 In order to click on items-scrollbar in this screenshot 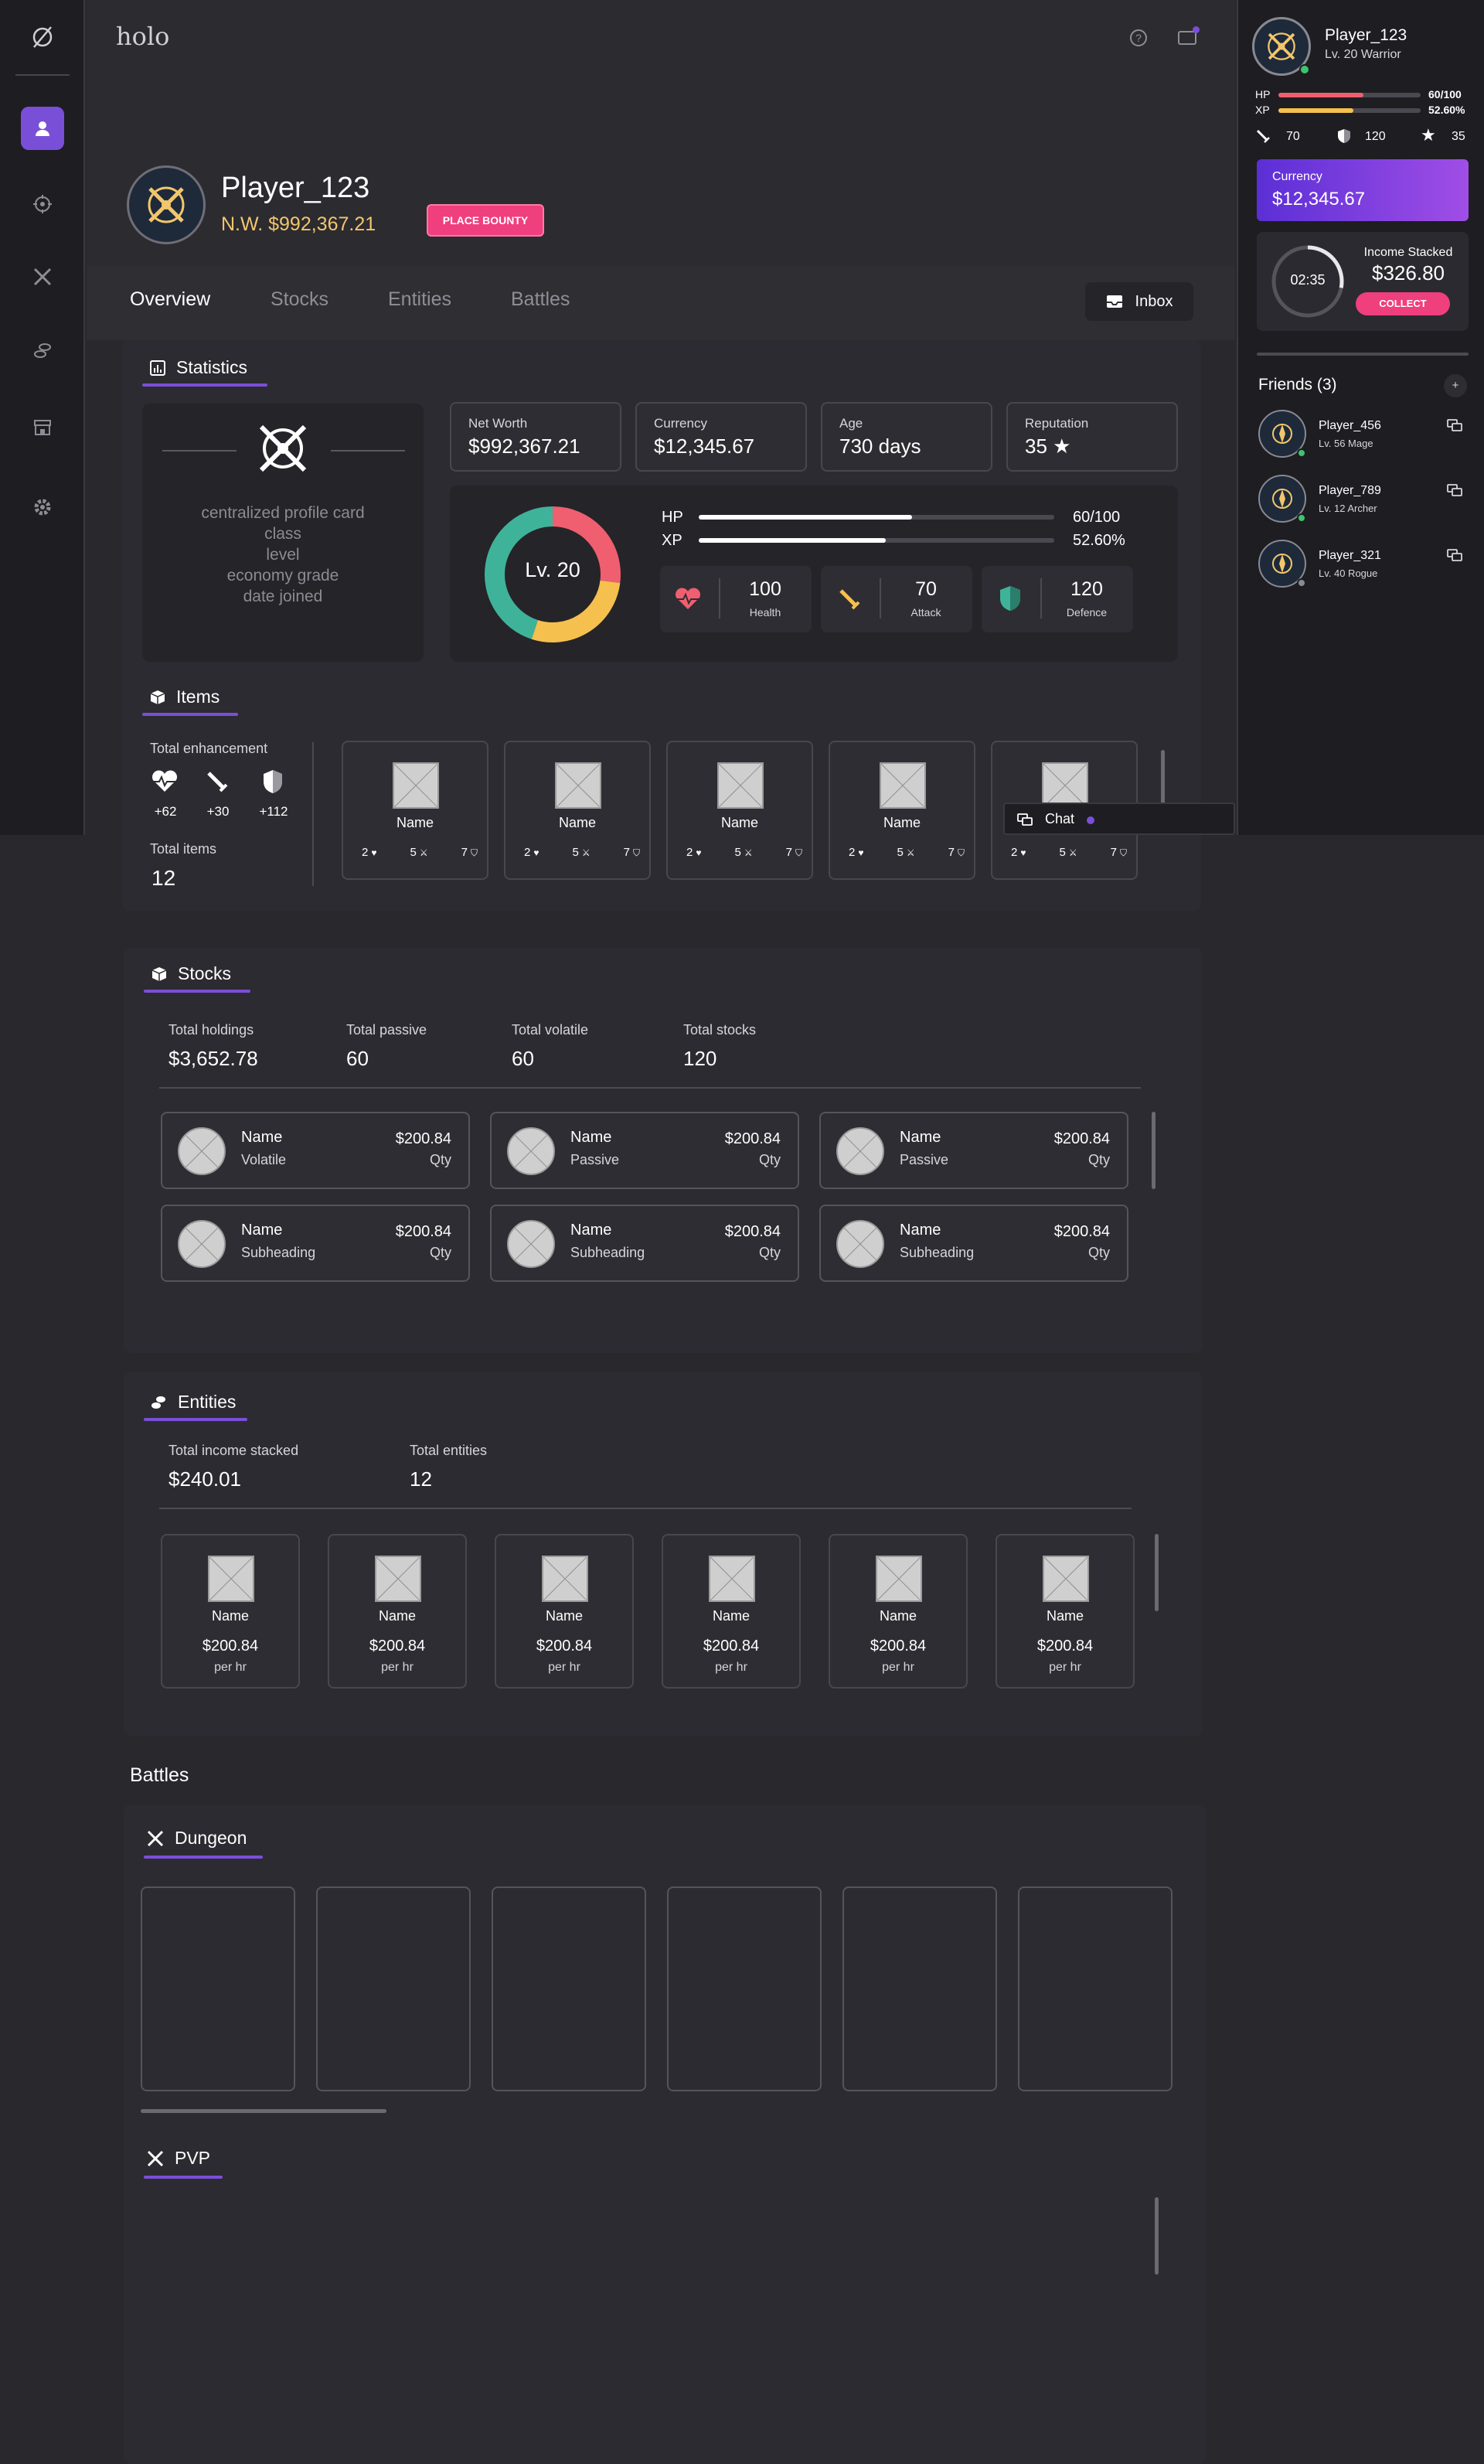, I will do `click(1163, 779)`.